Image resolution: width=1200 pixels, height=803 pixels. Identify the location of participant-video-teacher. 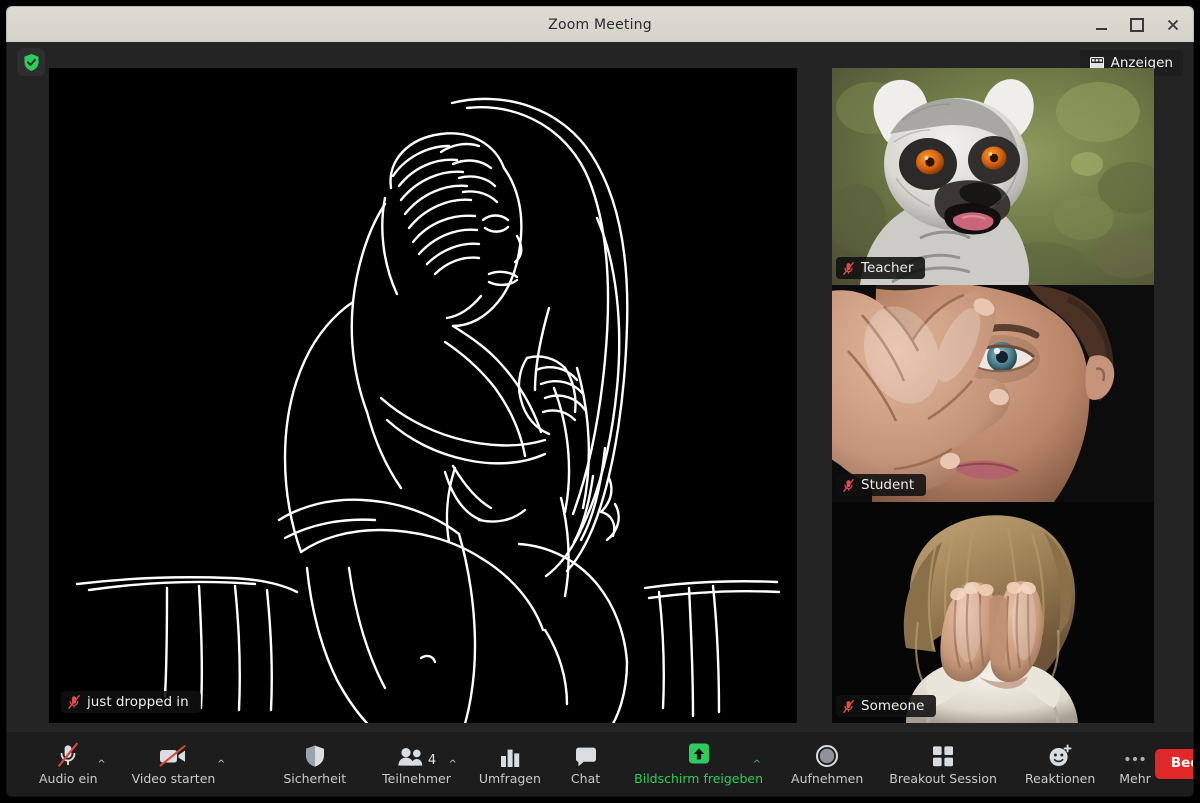
(993, 176).